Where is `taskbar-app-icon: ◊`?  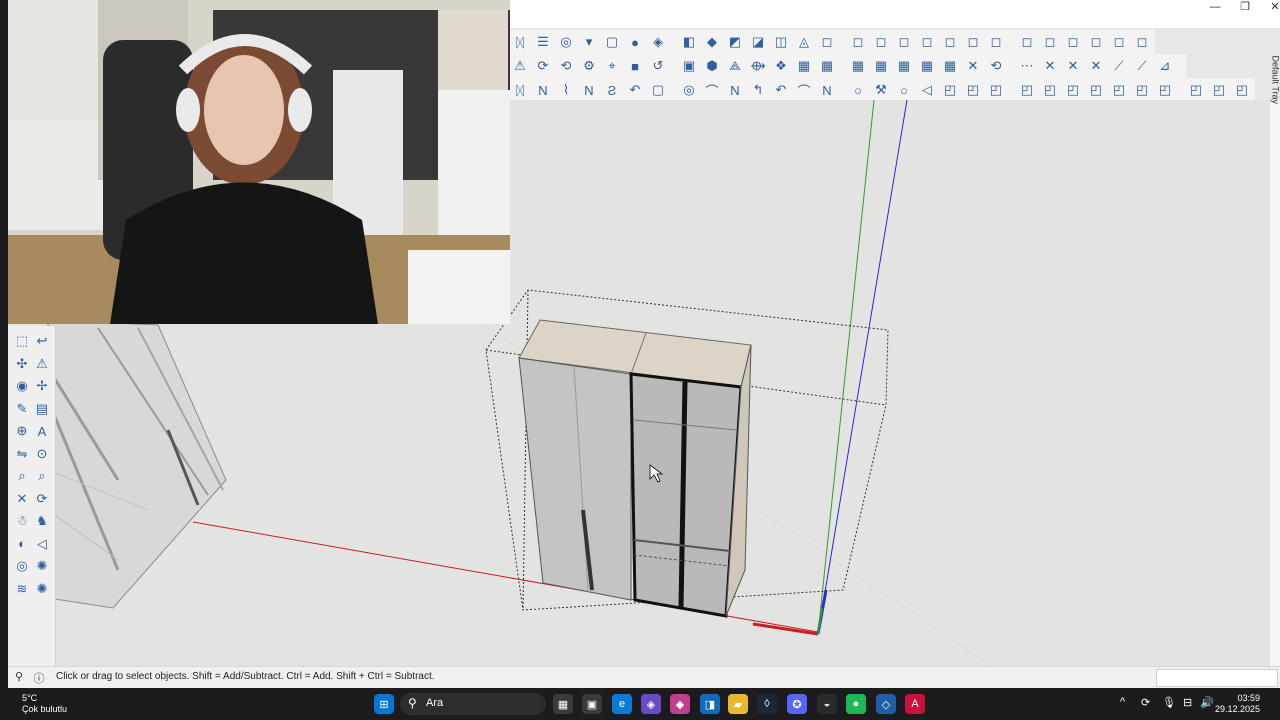 taskbar-app-icon: ◊ is located at coordinates (767, 704).